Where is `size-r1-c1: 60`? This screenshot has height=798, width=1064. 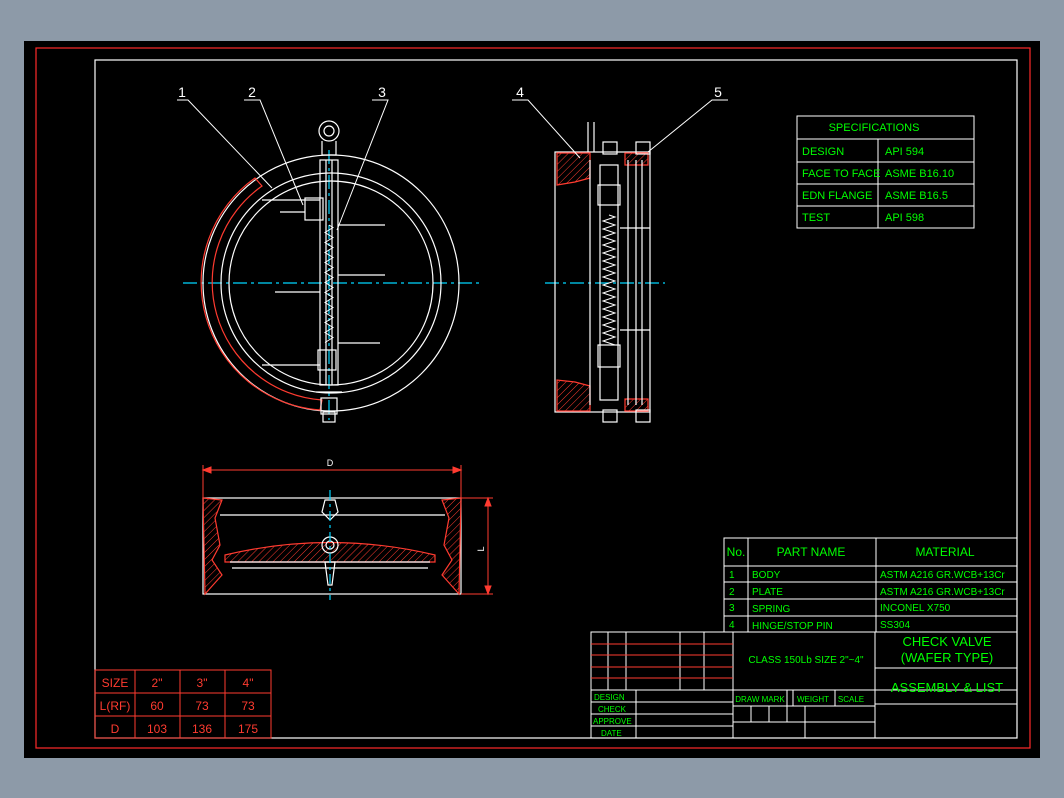 size-r1-c1: 60 is located at coordinates (157, 706).